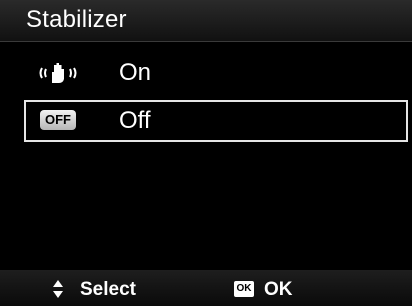  What do you see at coordinates (206, 21) in the screenshot?
I see `title-bar: Stabilizer` at bounding box center [206, 21].